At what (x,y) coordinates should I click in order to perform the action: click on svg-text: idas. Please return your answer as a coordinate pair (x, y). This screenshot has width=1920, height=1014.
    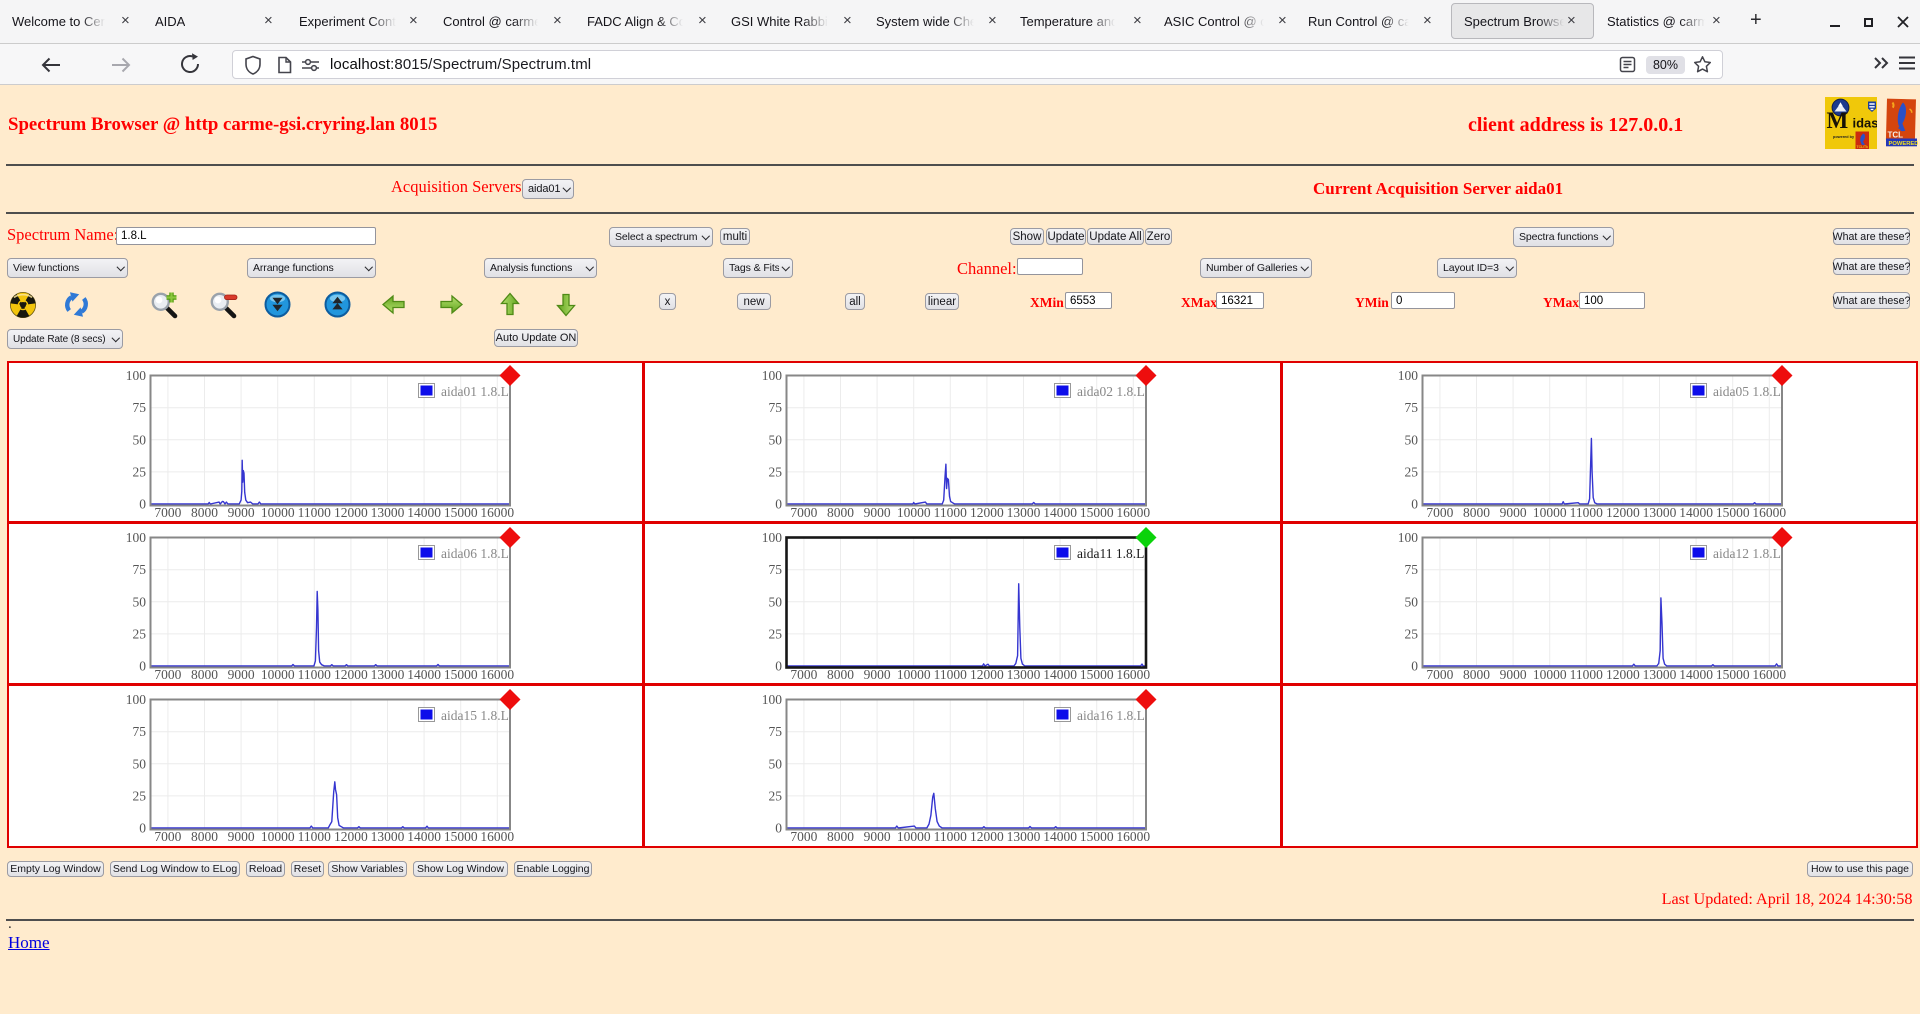
    Looking at the image, I should click on (1865, 123).